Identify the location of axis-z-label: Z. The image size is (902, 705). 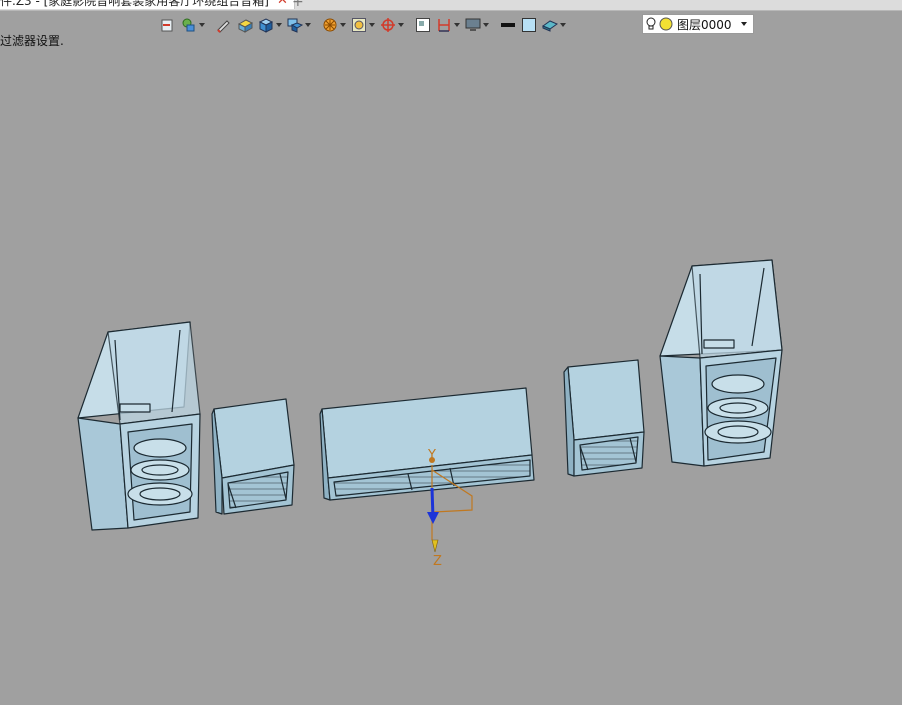
(437, 561).